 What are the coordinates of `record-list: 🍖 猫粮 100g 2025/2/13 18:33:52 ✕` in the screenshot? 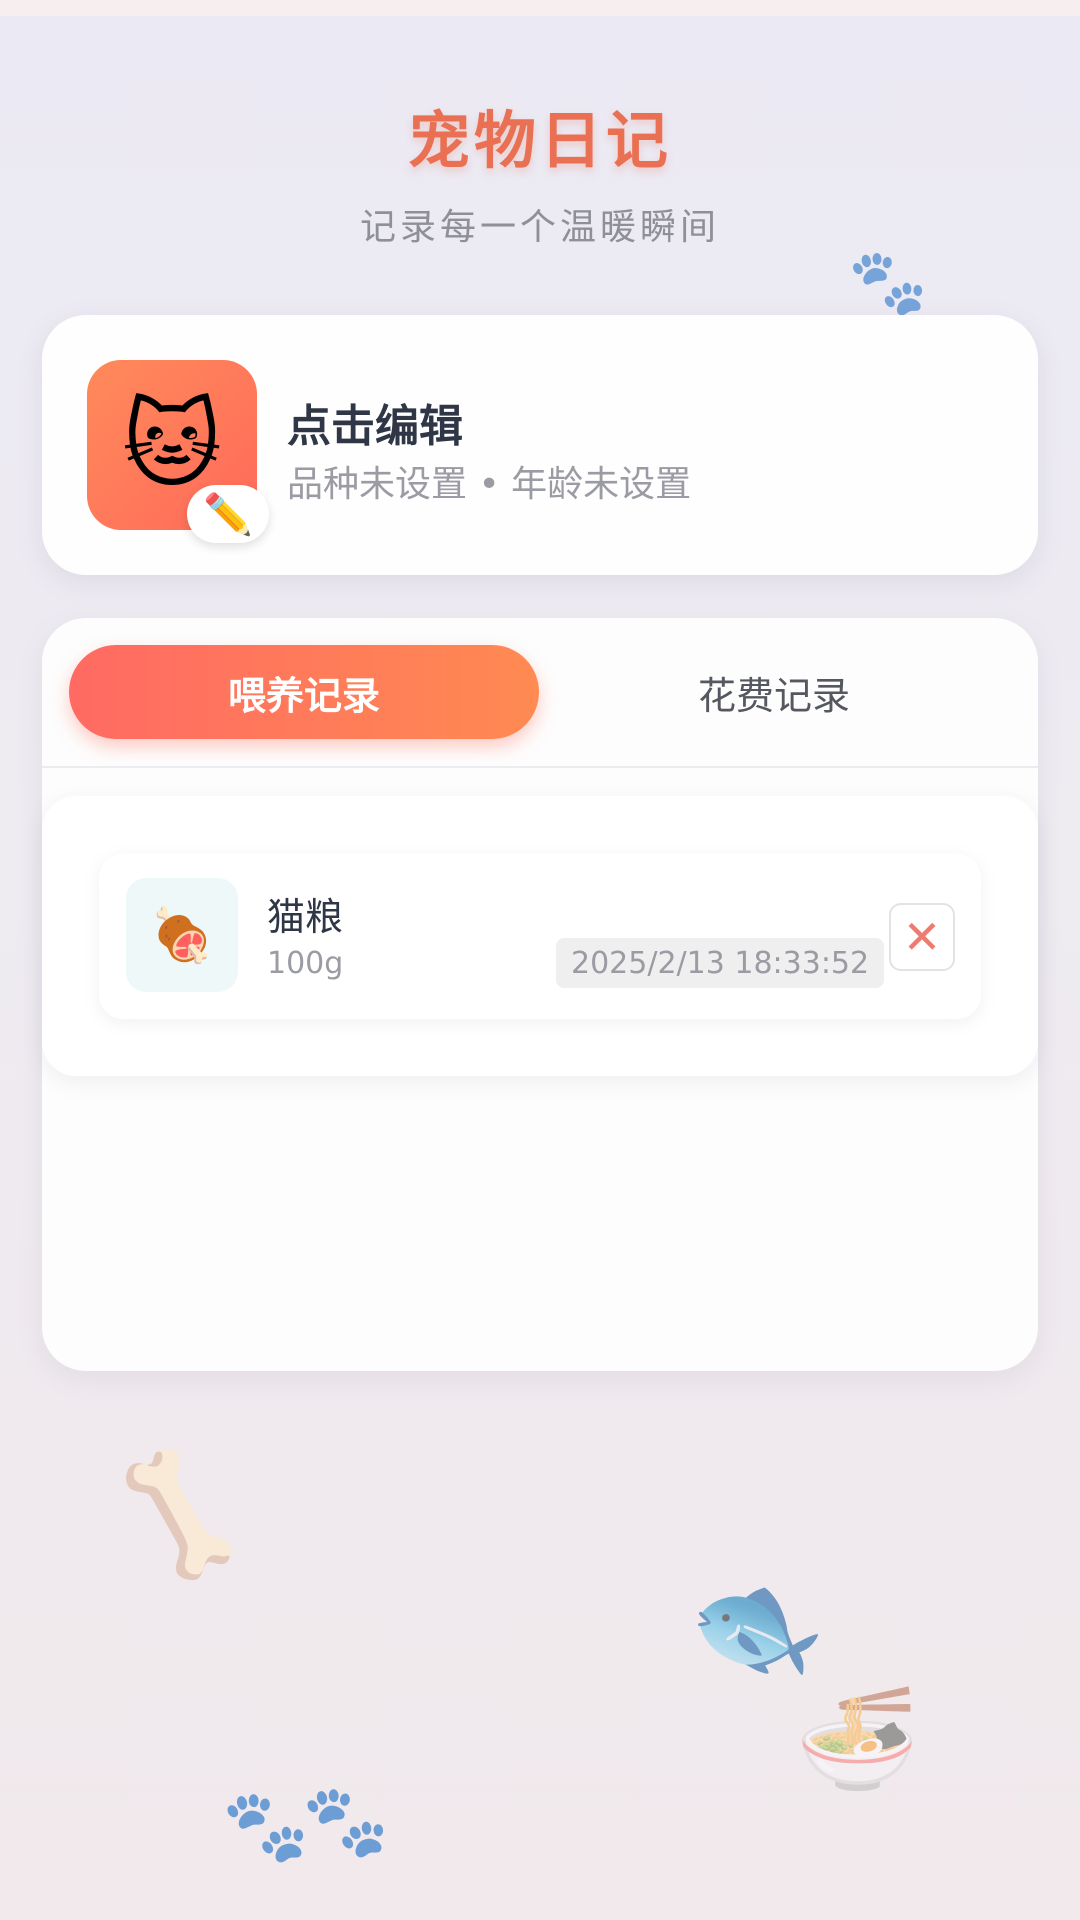 It's located at (540, 936).